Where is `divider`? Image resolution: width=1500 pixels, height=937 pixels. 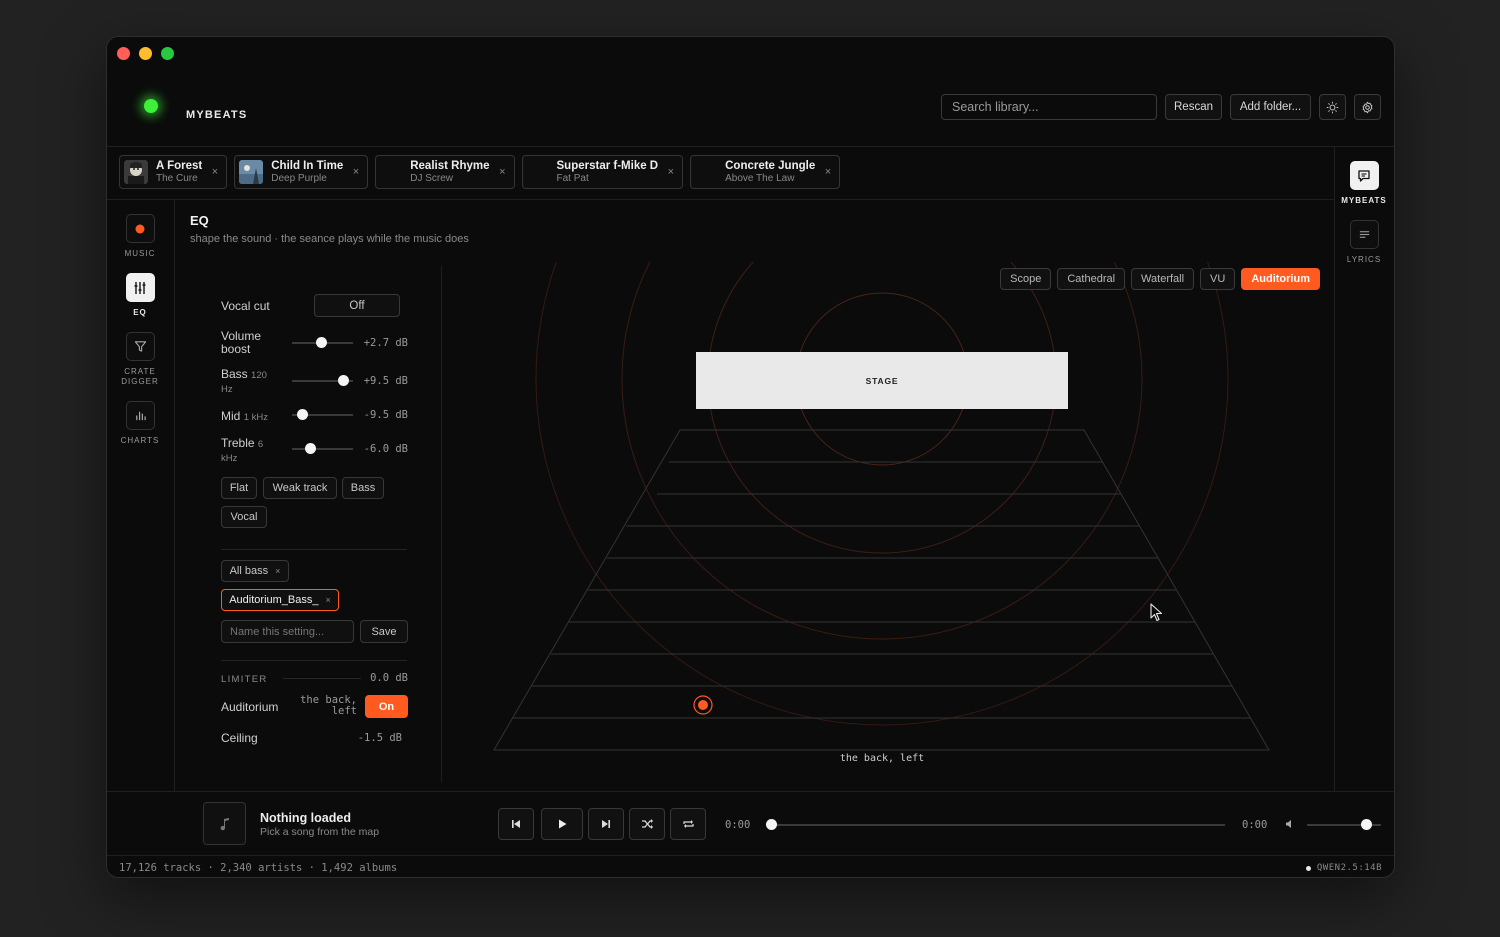 divider is located at coordinates (314, 660).